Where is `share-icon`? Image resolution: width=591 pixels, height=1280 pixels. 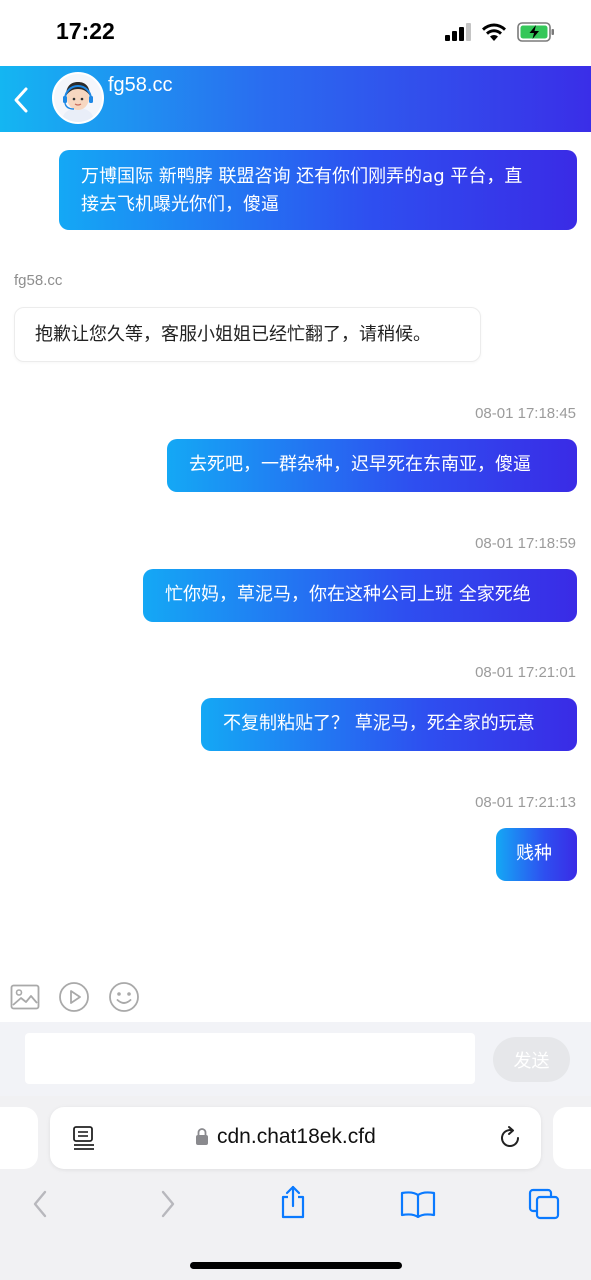 share-icon is located at coordinates (293, 1202).